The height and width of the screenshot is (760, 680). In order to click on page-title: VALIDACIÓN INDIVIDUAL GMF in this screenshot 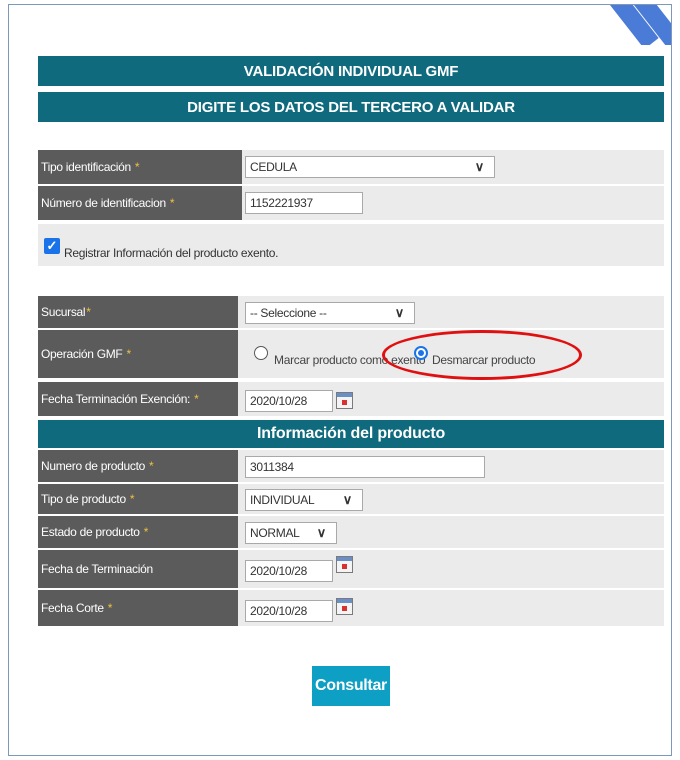, I will do `click(351, 71)`.